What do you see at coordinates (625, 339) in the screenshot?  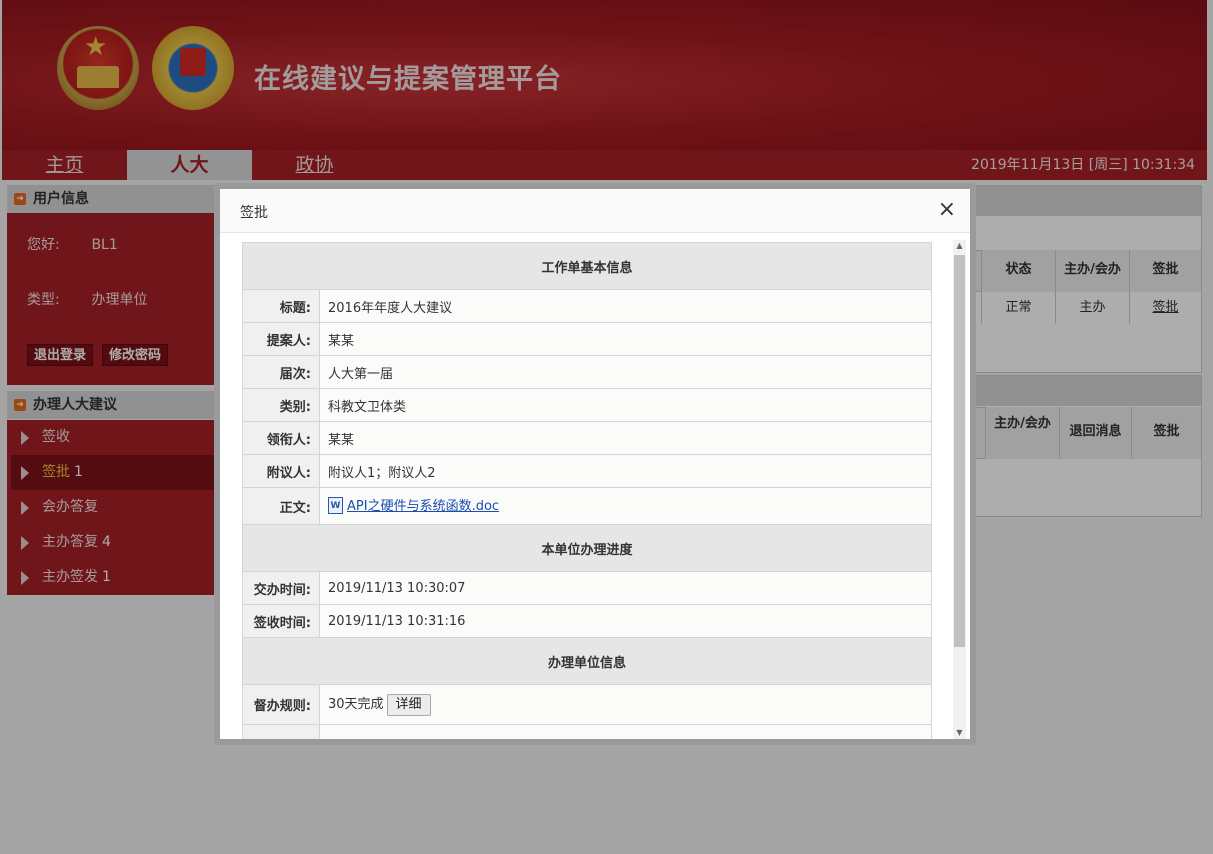 I see `field-proposer-value: 某某` at bounding box center [625, 339].